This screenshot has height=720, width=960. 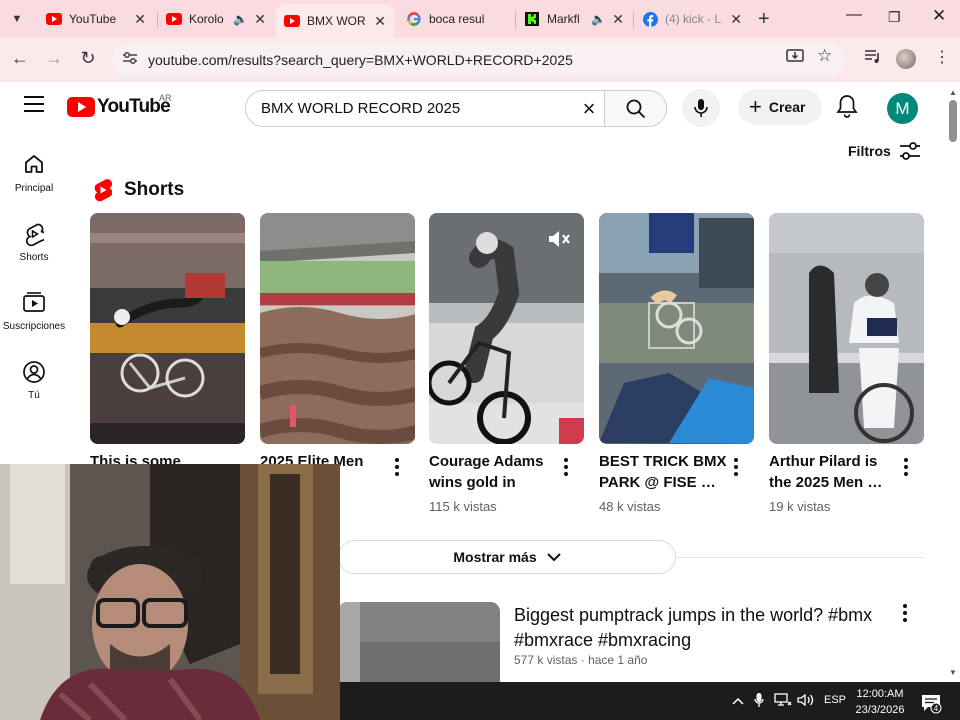 What do you see at coordinates (873, 58) in the screenshot?
I see `media-controls-icon` at bounding box center [873, 58].